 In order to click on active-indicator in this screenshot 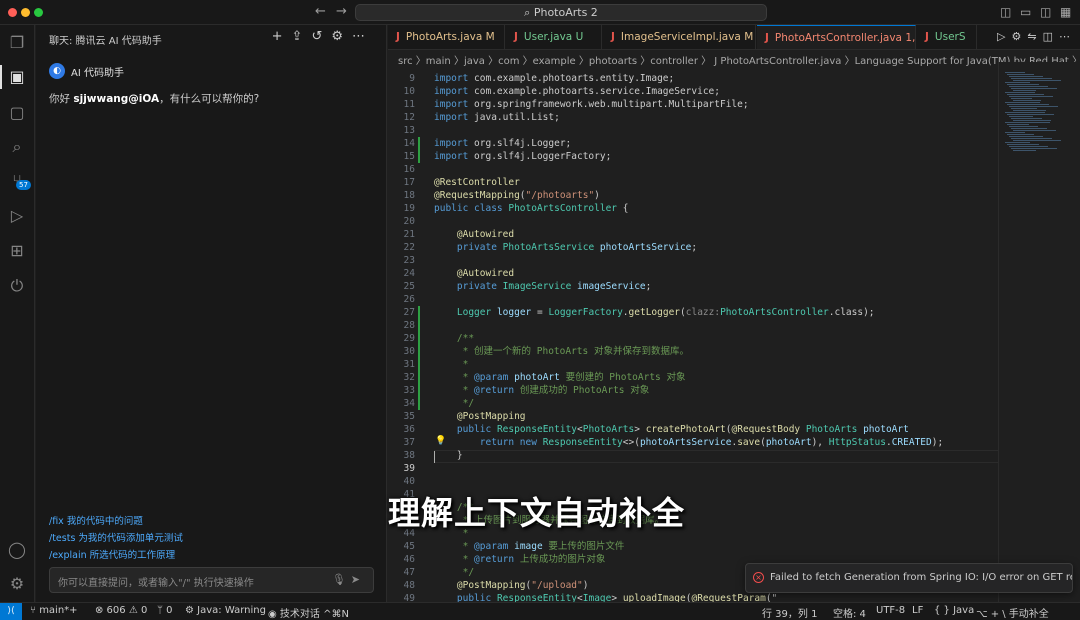, I will do `click(1, 77)`.